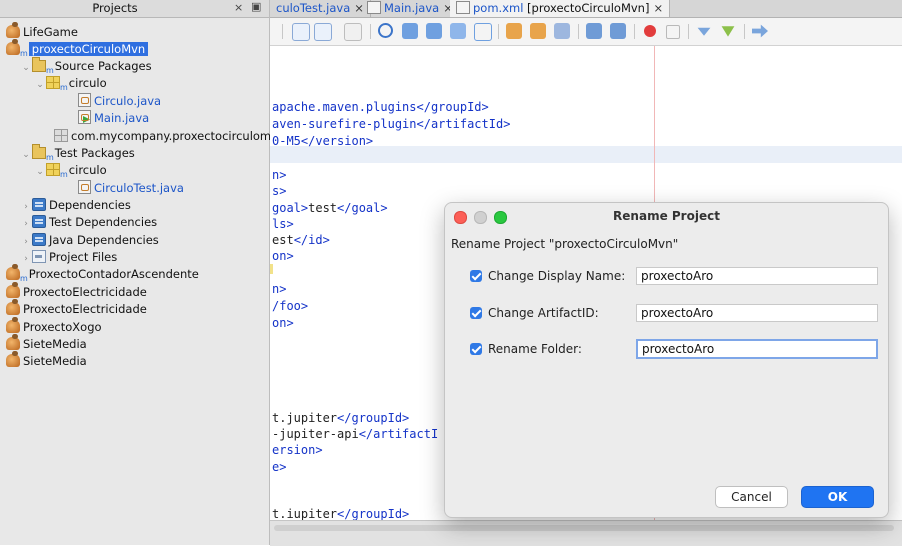 The width and height of the screenshot is (902, 546). I want to click on tree-item-dependencies: › Dependencies, so click(75, 205).